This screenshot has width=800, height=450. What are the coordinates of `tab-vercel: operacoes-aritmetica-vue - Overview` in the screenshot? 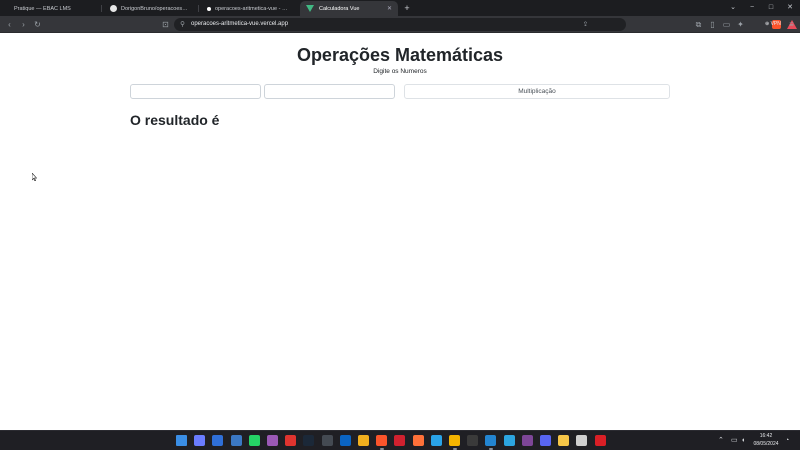 It's located at (249, 8).